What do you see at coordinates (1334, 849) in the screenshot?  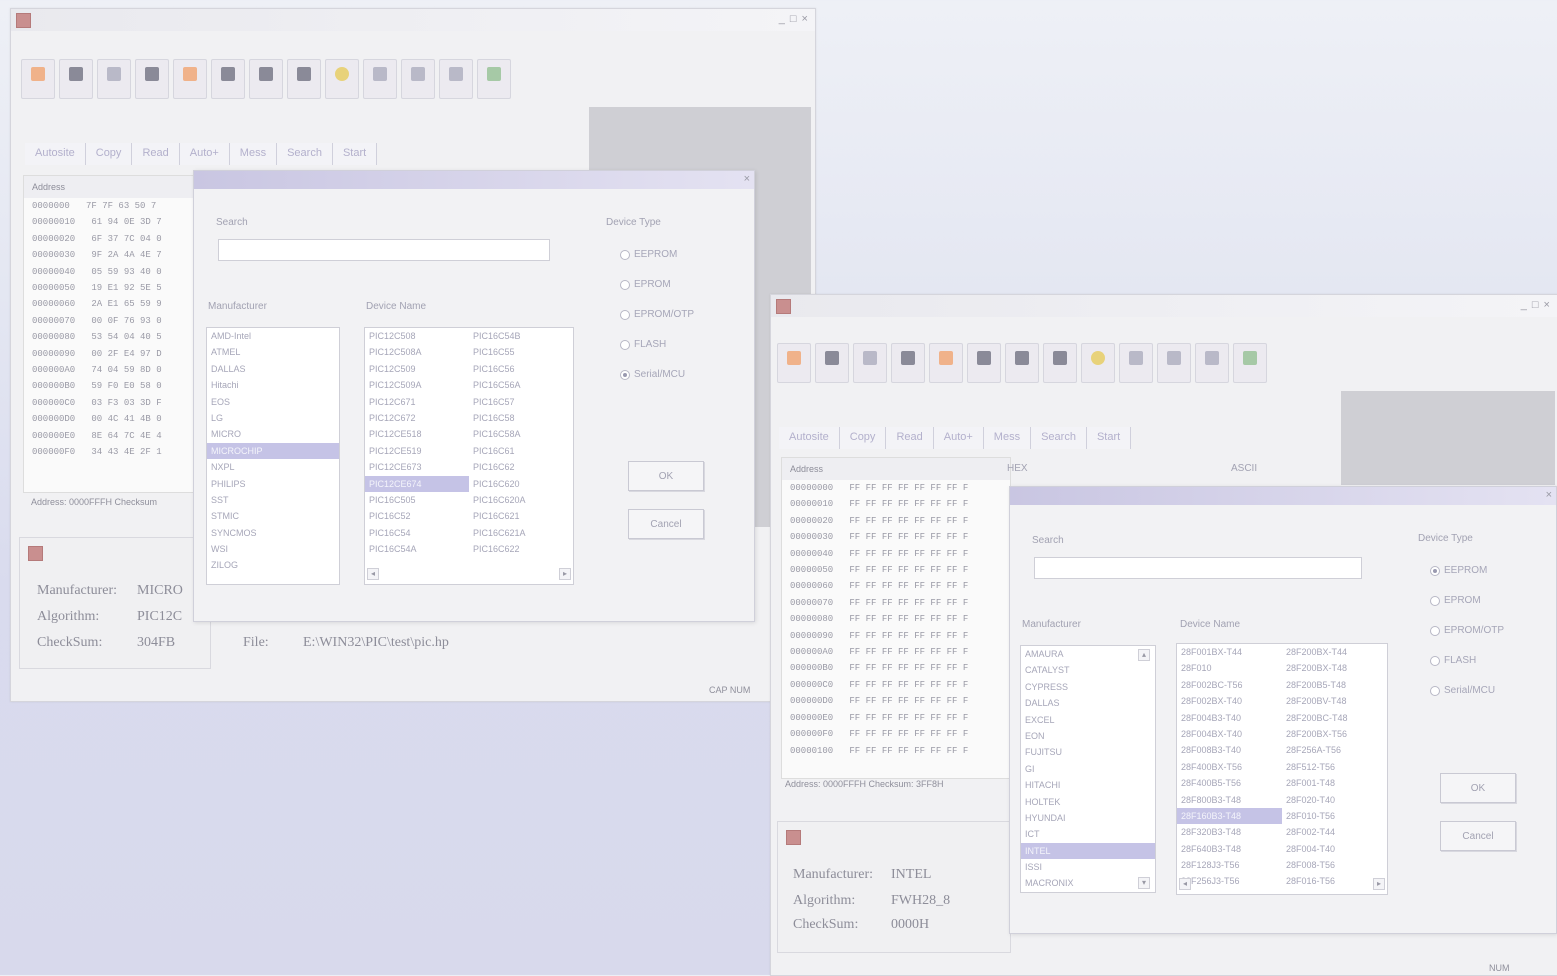 I see `device-item: 28F004-T40` at bounding box center [1334, 849].